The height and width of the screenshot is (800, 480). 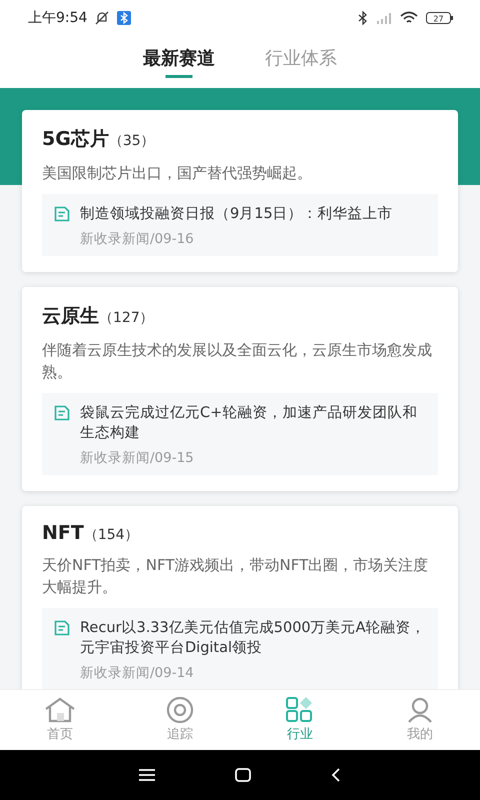 What do you see at coordinates (336, 775) in the screenshot?
I see `back-icon` at bounding box center [336, 775].